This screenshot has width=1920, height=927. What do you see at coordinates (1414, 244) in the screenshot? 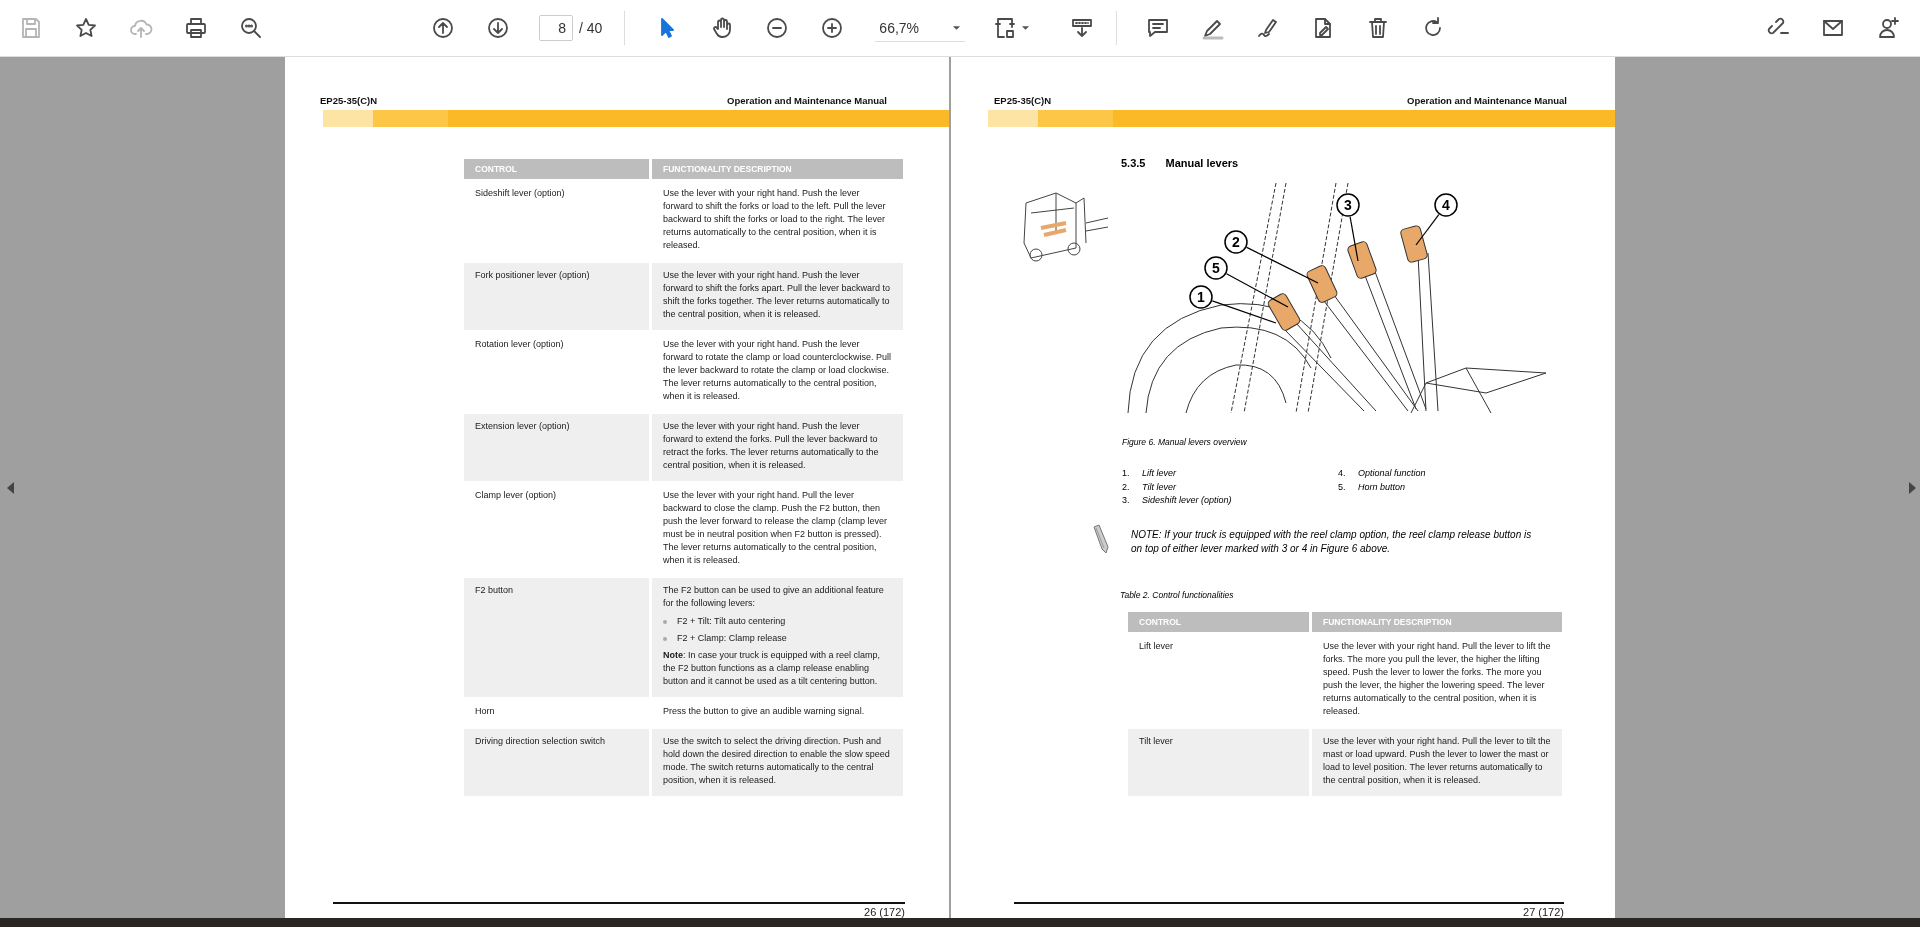
I see `lever-handle` at bounding box center [1414, 244].